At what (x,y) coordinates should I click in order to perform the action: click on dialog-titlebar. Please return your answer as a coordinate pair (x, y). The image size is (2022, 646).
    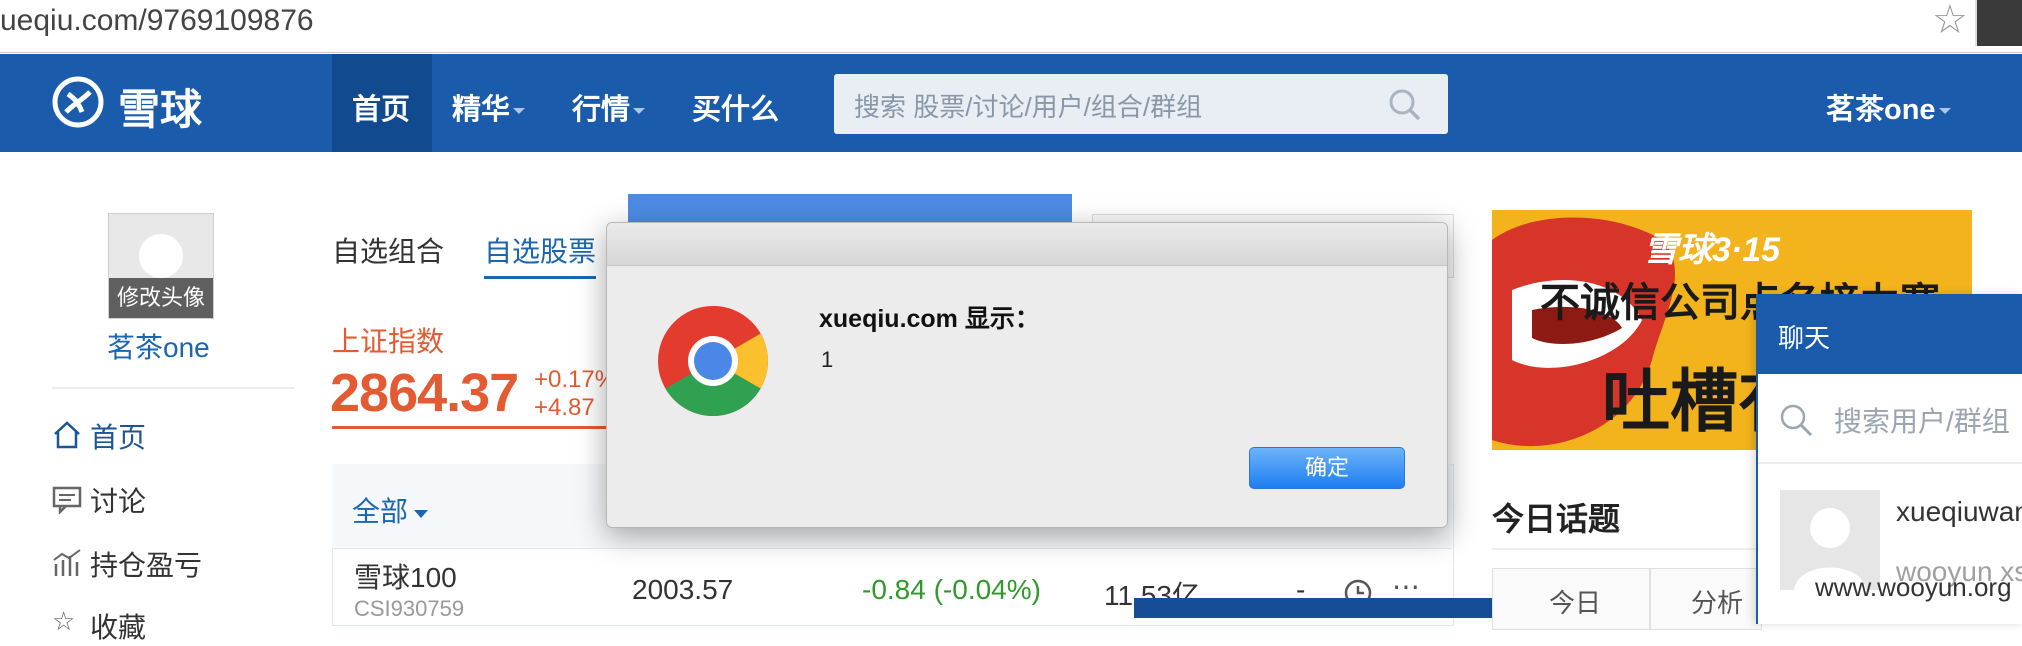
    Looking at the image, I should click on (1027, 244).